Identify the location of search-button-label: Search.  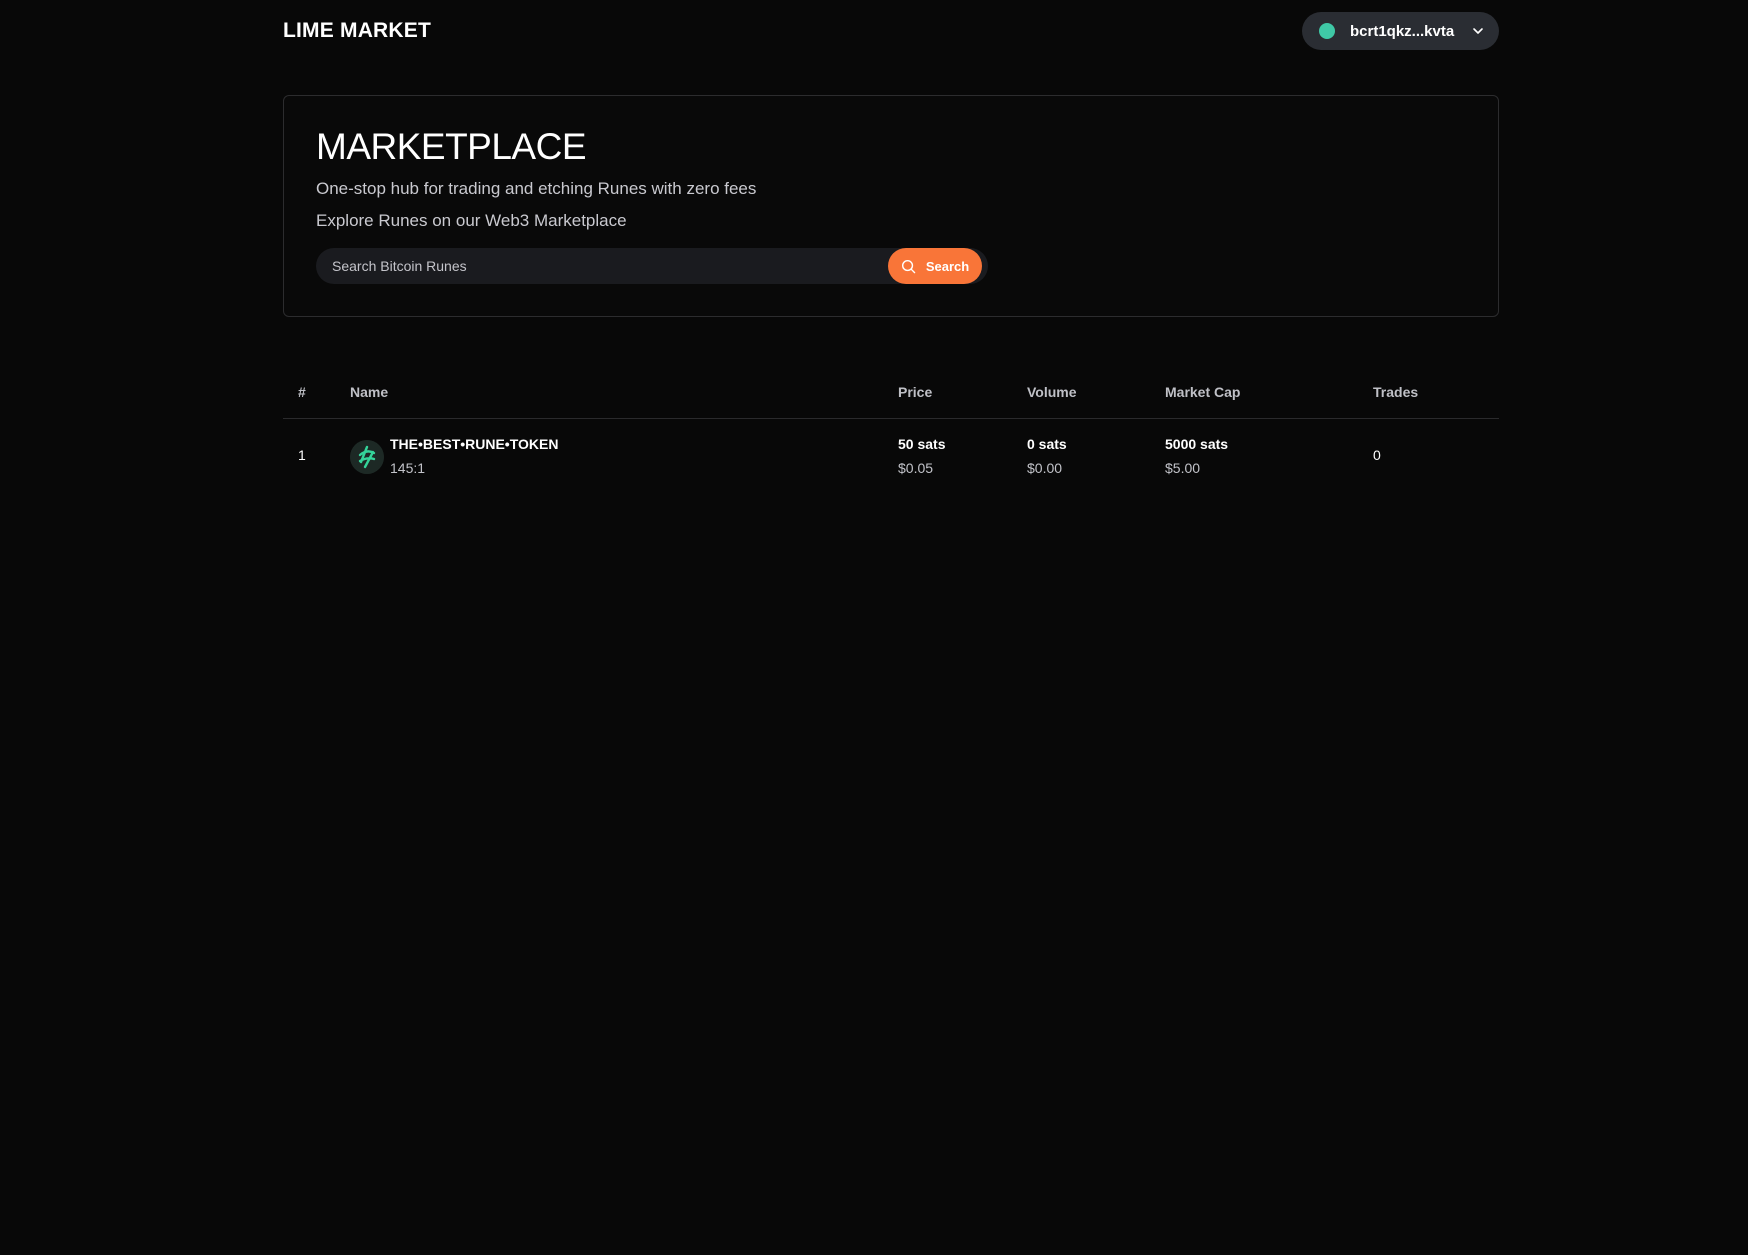
(947, 266).